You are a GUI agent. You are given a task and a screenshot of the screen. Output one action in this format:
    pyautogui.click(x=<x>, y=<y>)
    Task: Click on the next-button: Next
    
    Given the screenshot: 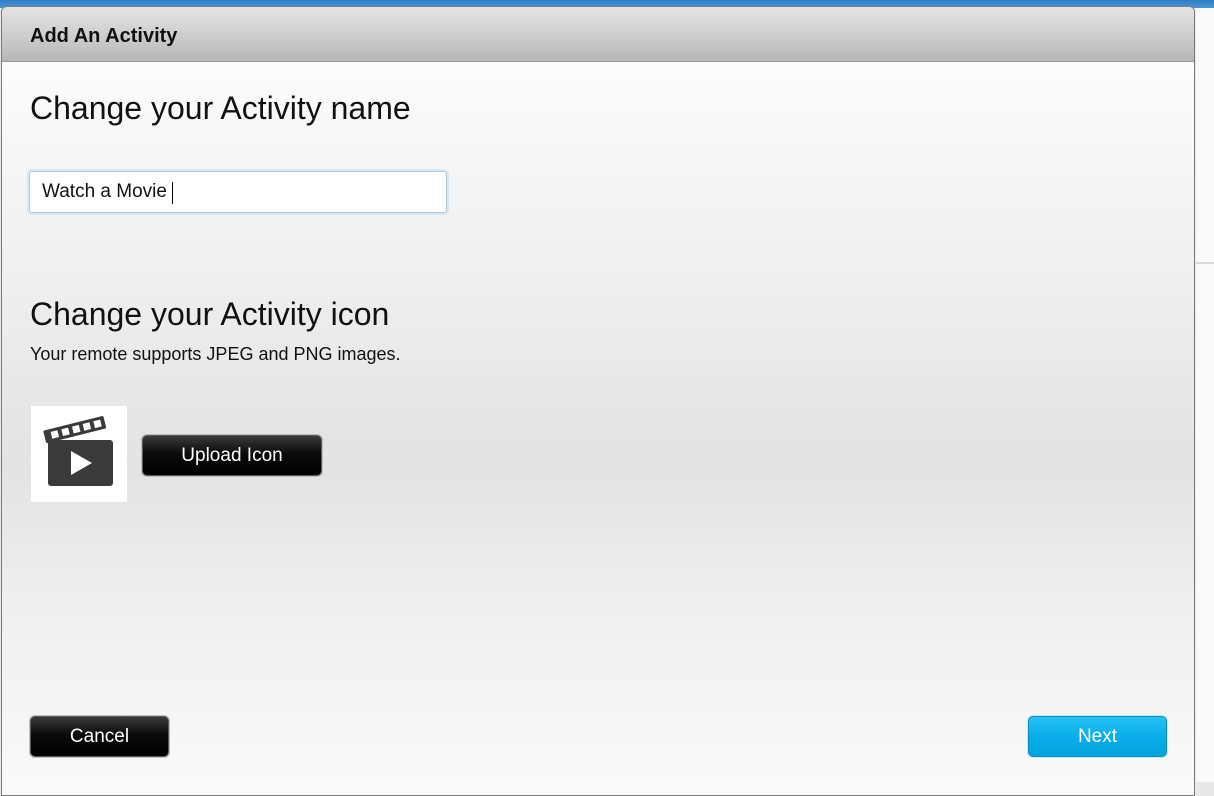 What is the action you would take?
    pyautogui.click(x=1097, y=736)
    